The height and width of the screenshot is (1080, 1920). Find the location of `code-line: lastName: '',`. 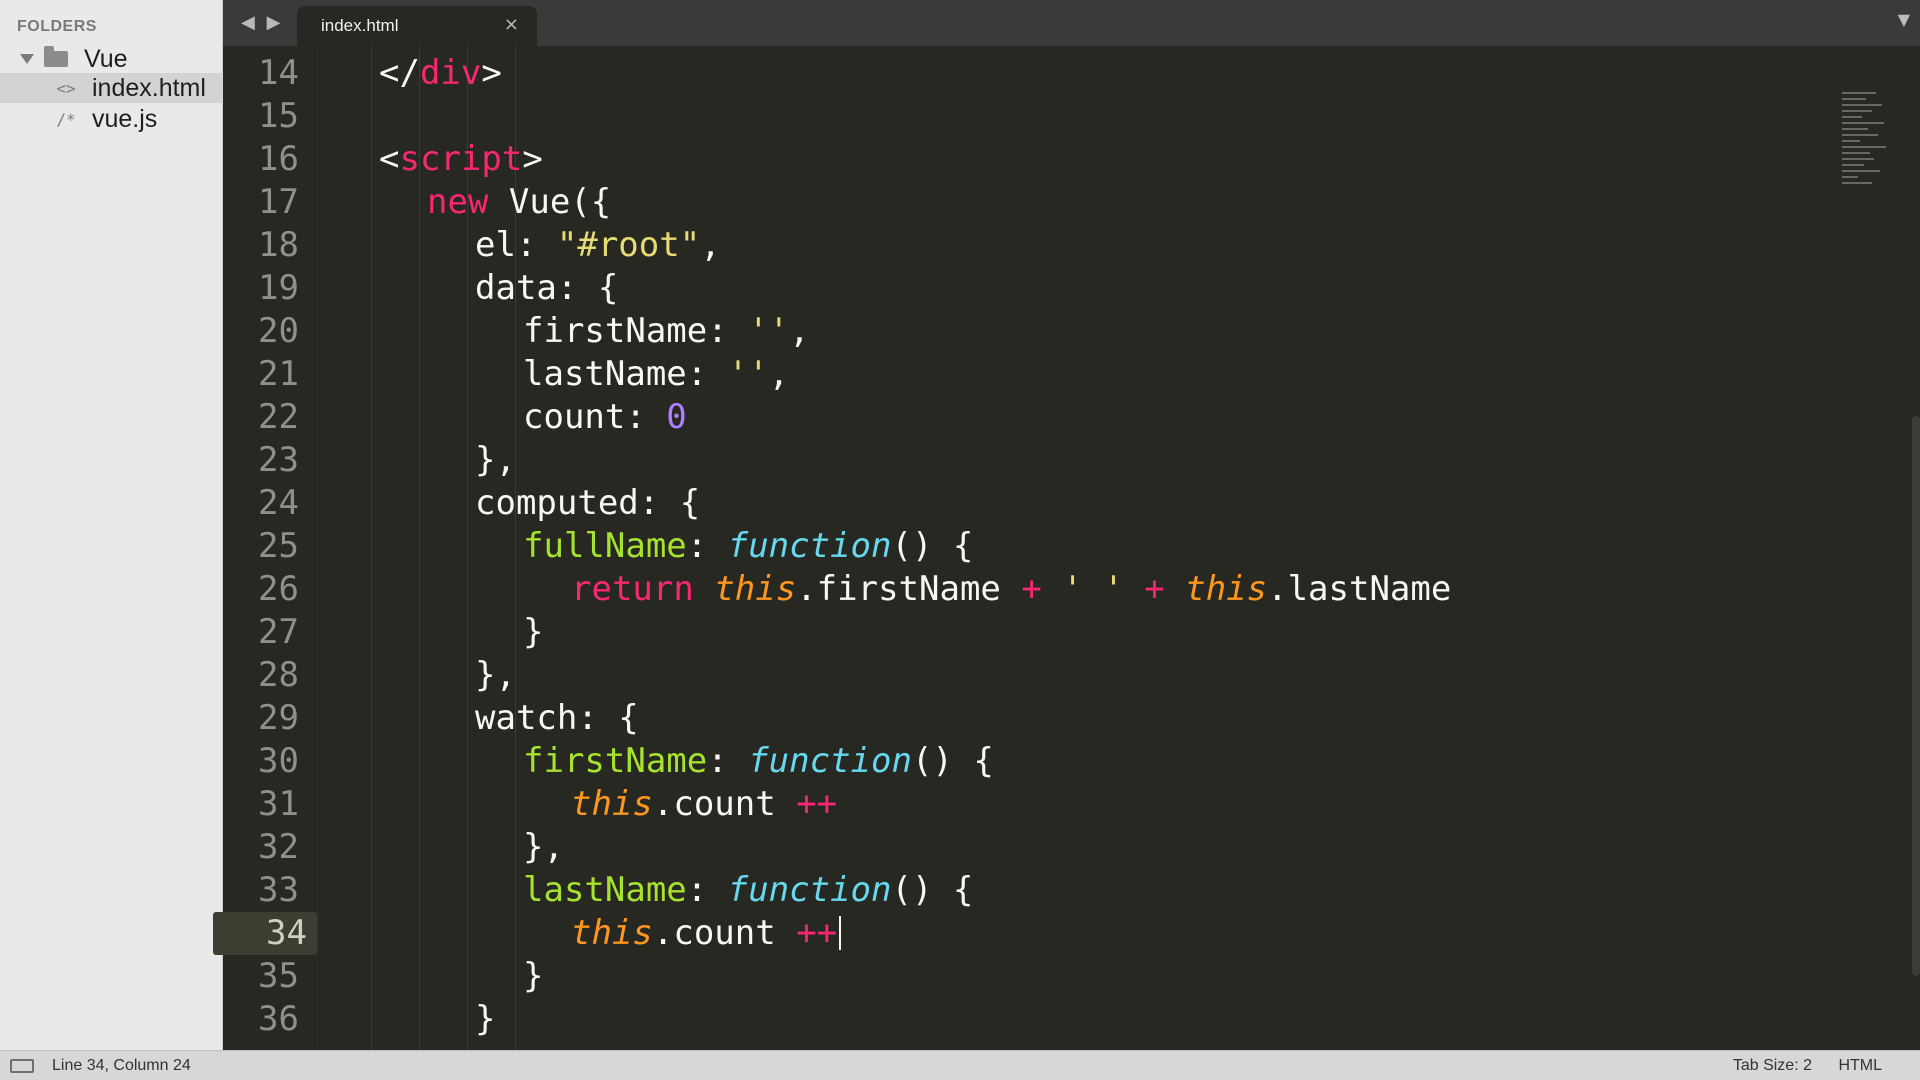

code-line: lastName: '', is located at coordinates (656, 374).